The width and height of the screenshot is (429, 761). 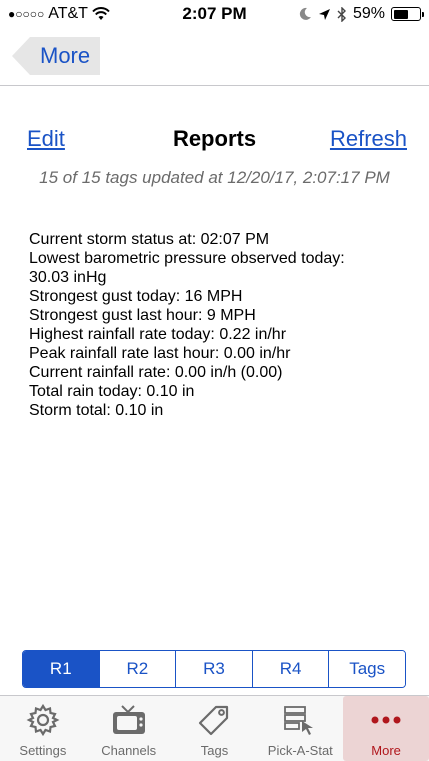 What do you see at coordinates (129, 750) in the screenshot?
I see `tab-label-channels: Channels` at bounding box center [129, 750].